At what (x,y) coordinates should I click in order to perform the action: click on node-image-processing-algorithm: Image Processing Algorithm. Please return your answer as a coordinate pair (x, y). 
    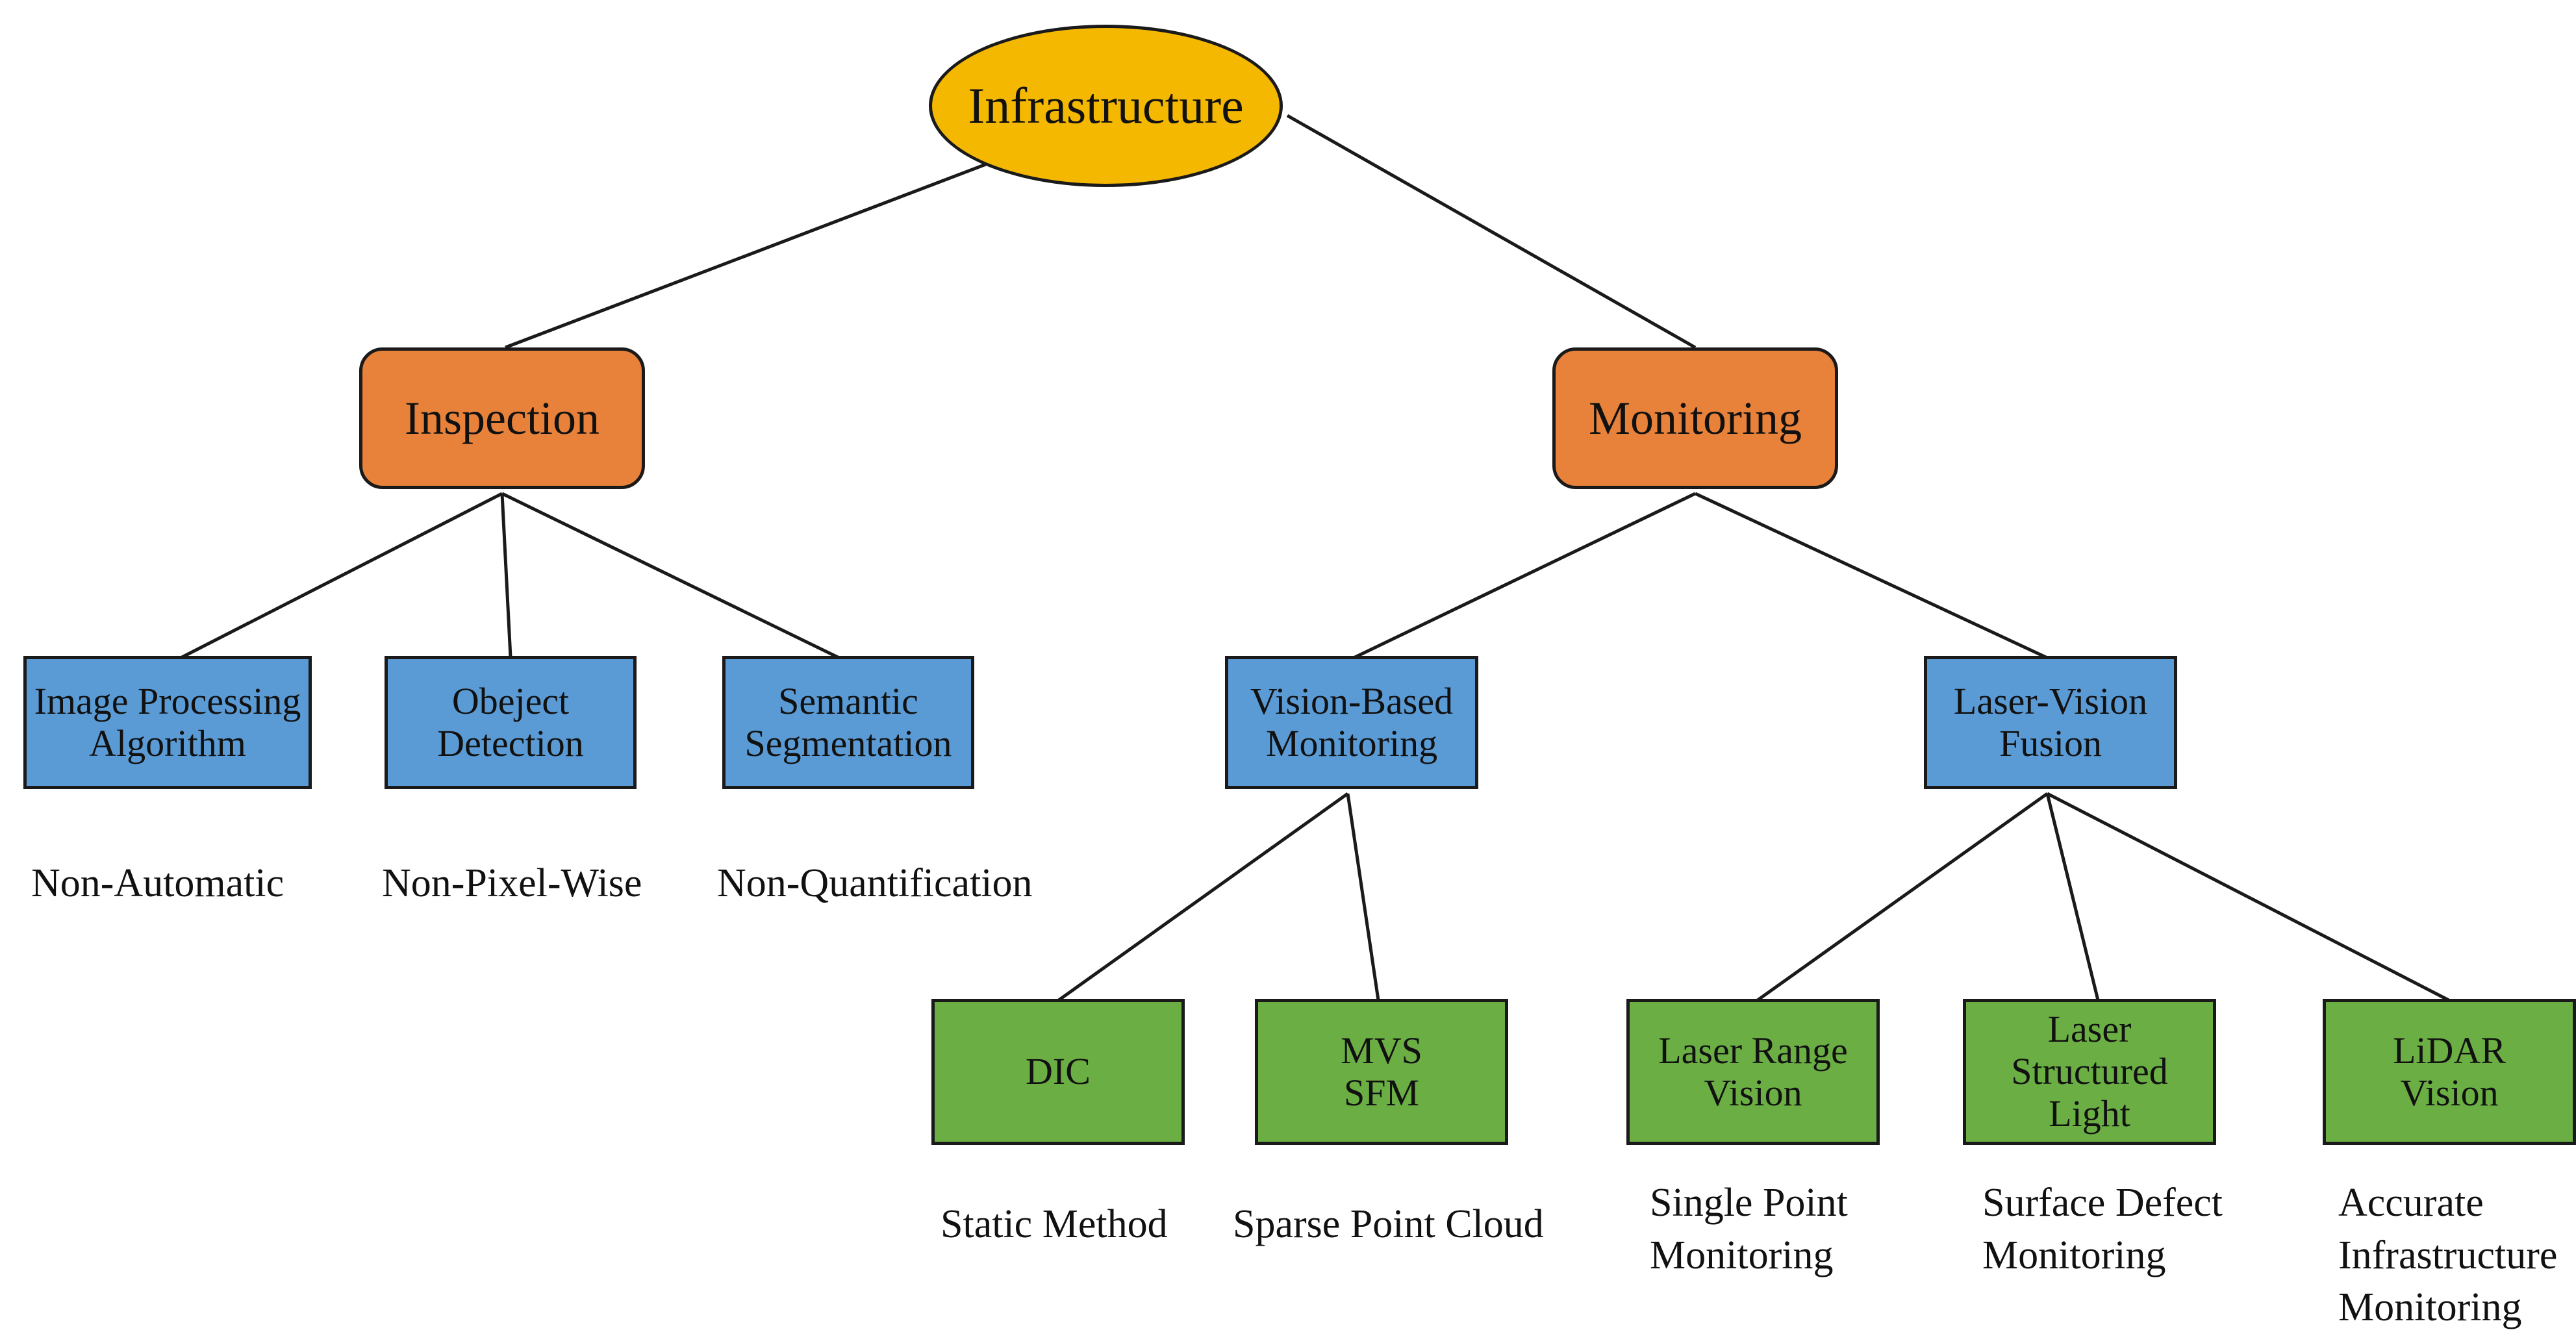
    Looking at the image, I should click on (167, 723).